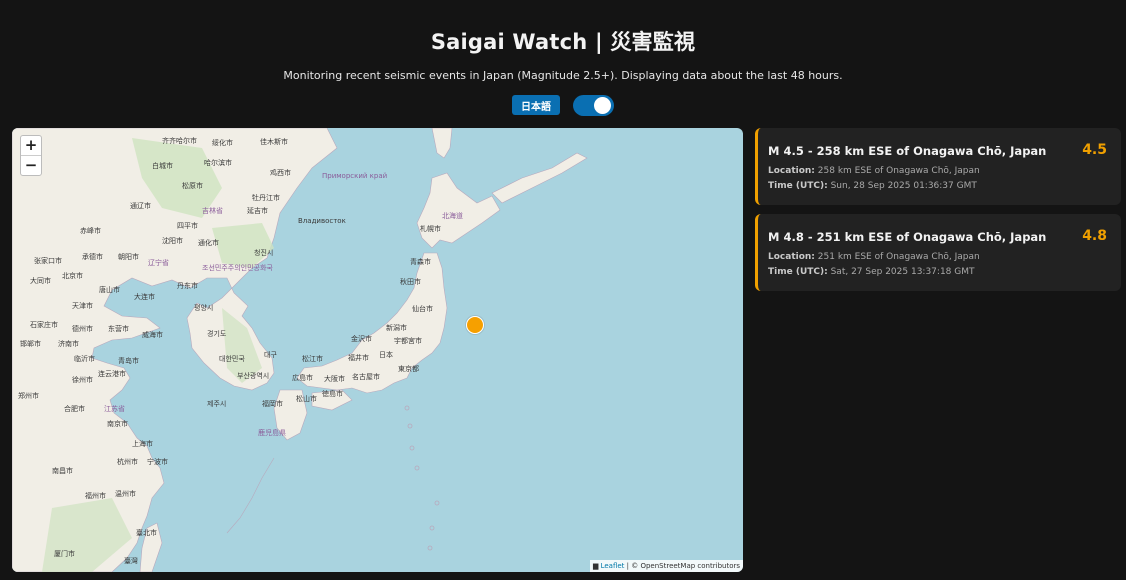 This screenshot has height=580, width=1126. What do you see at coordinates (218, 162) in the screenshot?
I see `map-label: 哈尔滨市` at bounding box center [218, 162].